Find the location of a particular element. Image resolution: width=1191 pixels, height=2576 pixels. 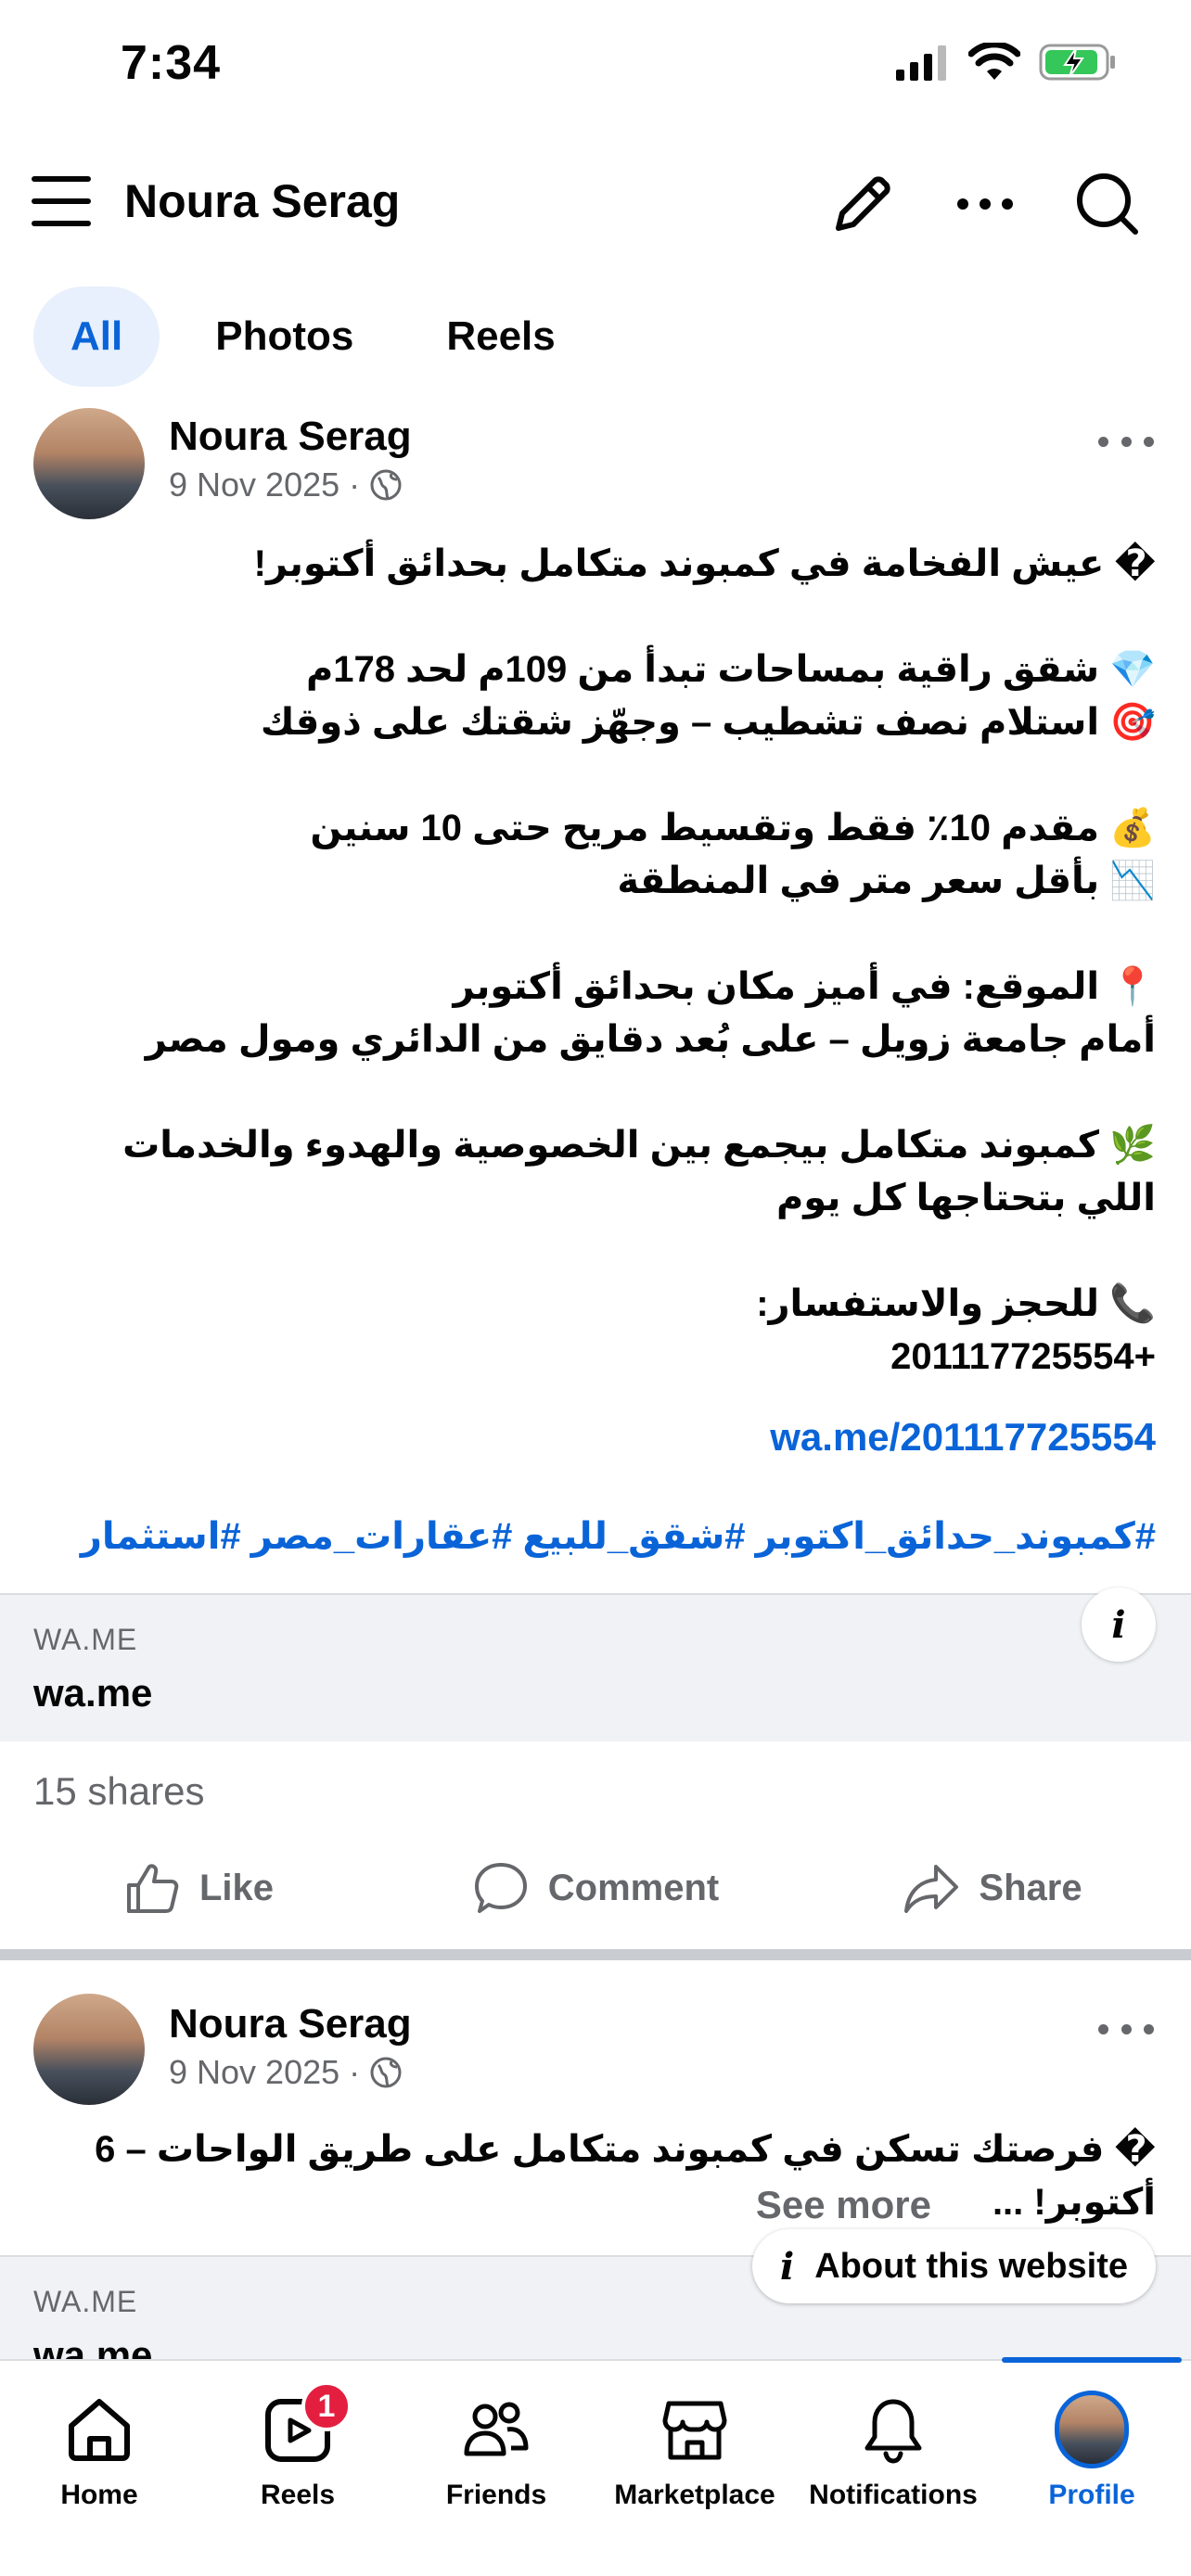

tab-photos: Photos is located at coordinates (284, 337).